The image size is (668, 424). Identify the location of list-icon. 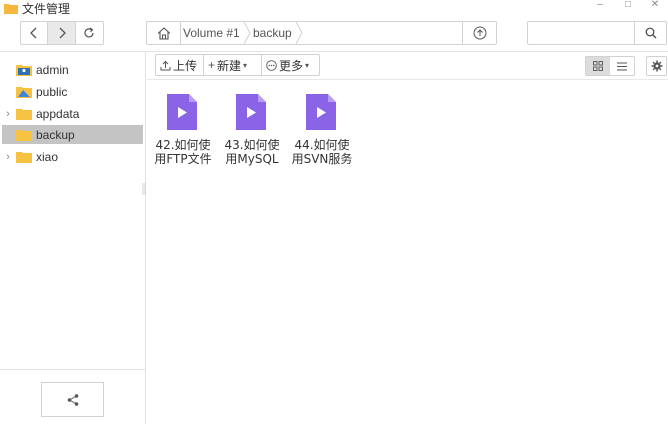
(622, 66).